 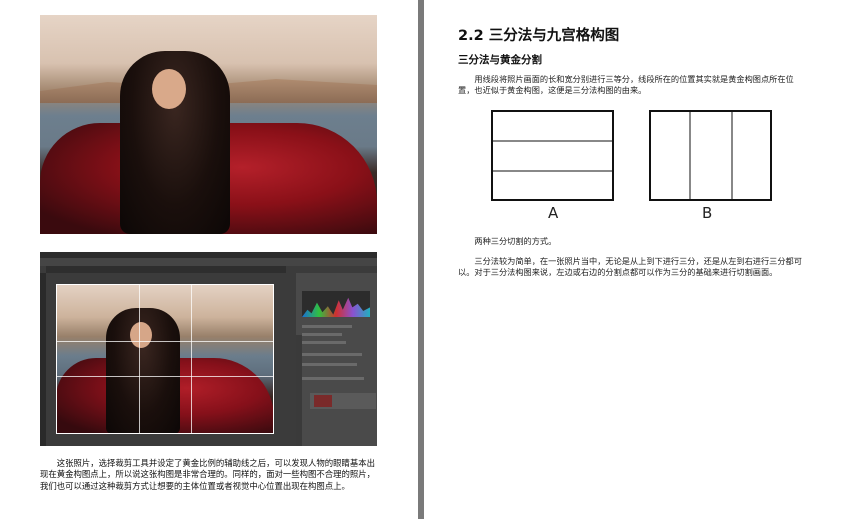 What do you see at coordinates (710, 155) in the screenshot?
I see `diagram-b-vertical-thirds` at bounding box center [710, 155].